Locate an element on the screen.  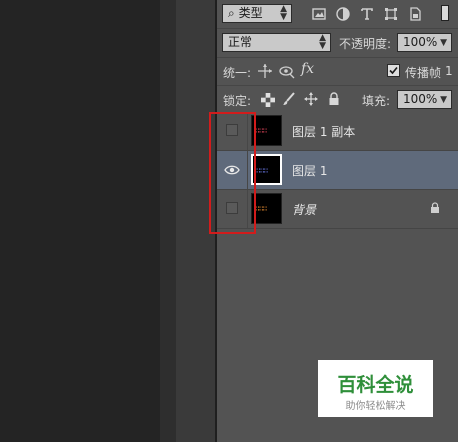
layer-filter-row: ⌕ 类型 ▲ ▼ is located at coordinates (337, 14).